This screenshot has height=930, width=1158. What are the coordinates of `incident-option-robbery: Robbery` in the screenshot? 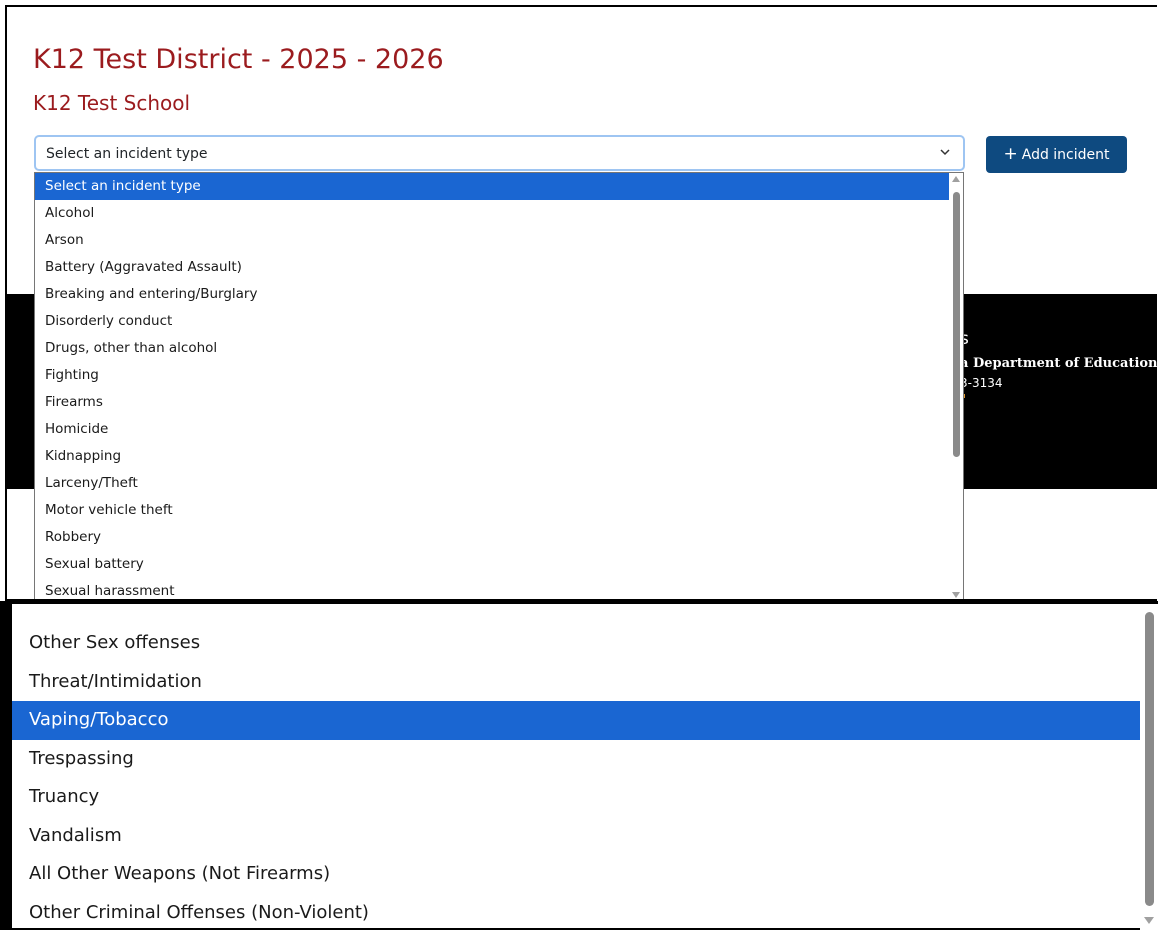 It's located at (499, 537).